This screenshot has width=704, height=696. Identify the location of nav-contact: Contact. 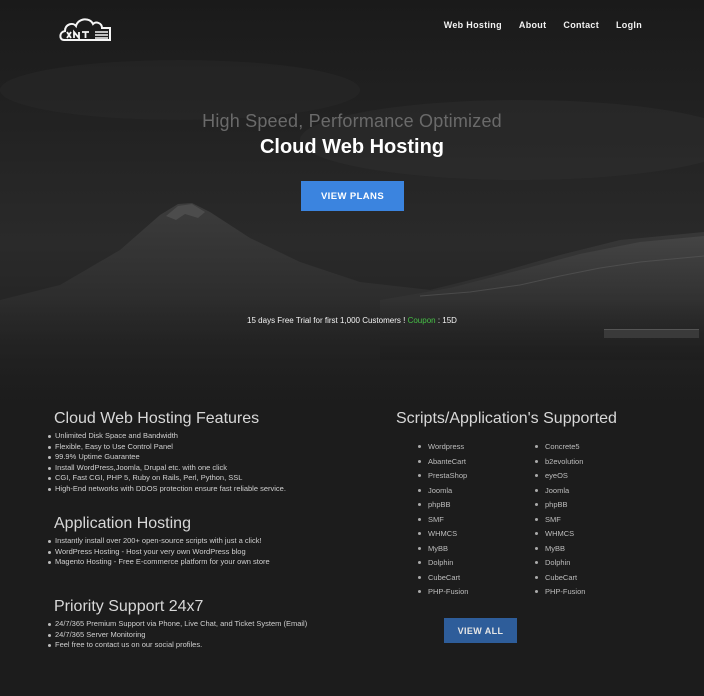
(581, 25).